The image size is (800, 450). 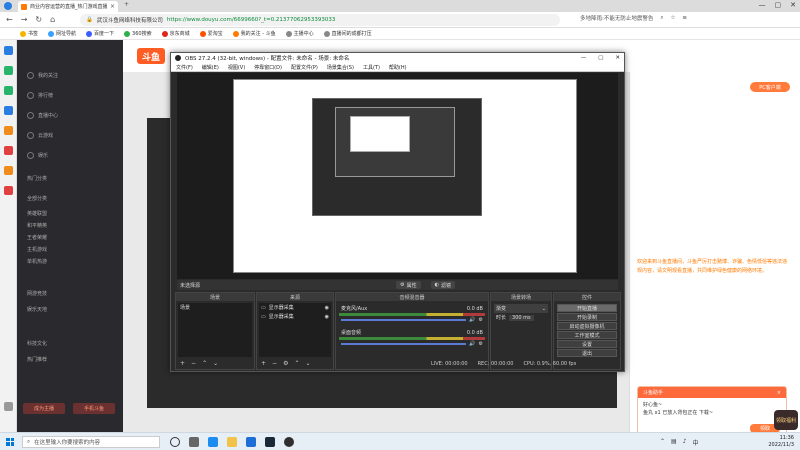 What do you see at coordinates (215, 307) in the screenshot?
I see `scene-item: 场景` at bounding box center [215, 307].